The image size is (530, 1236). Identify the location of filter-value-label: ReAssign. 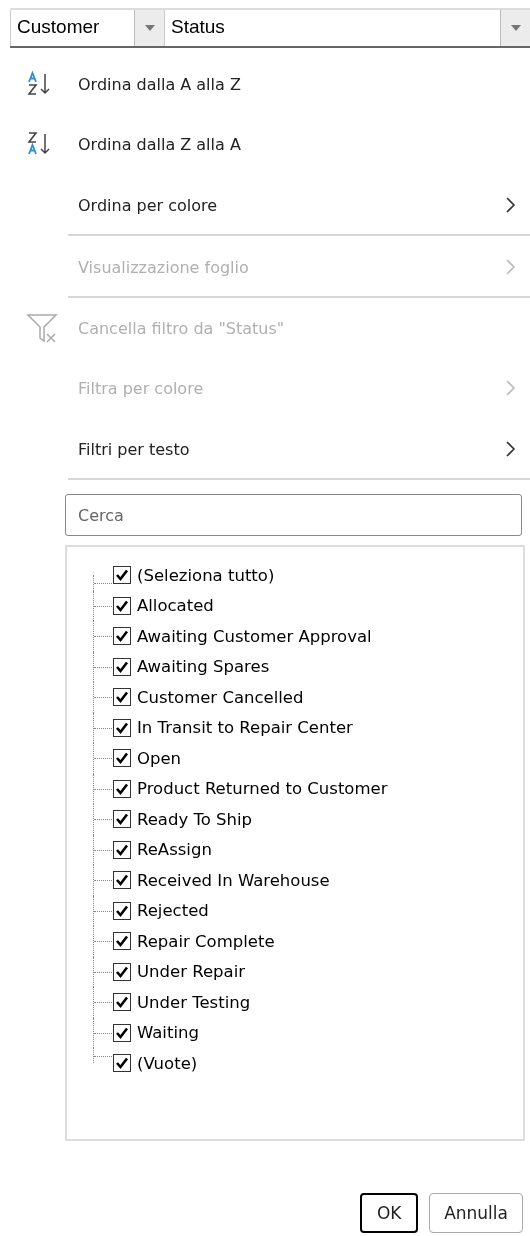
(174, 850).